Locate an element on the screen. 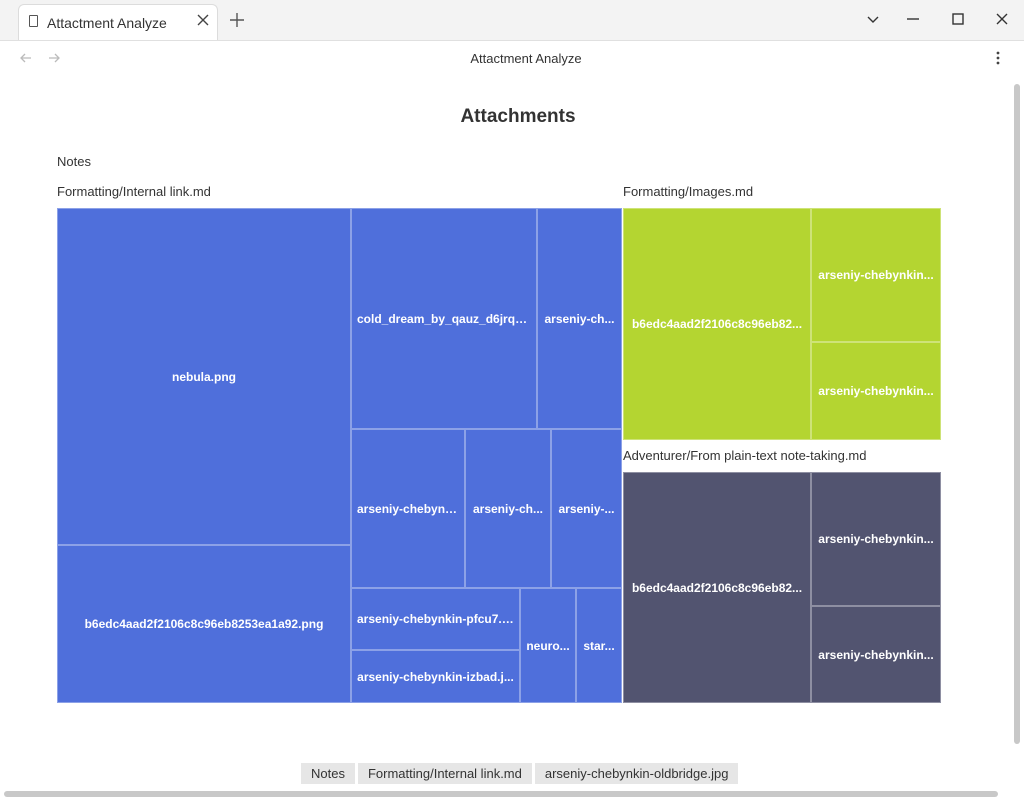 This screenshot has width=1024, height=800. treemap-cell: nebula.png is located at coordinates (204, 376).